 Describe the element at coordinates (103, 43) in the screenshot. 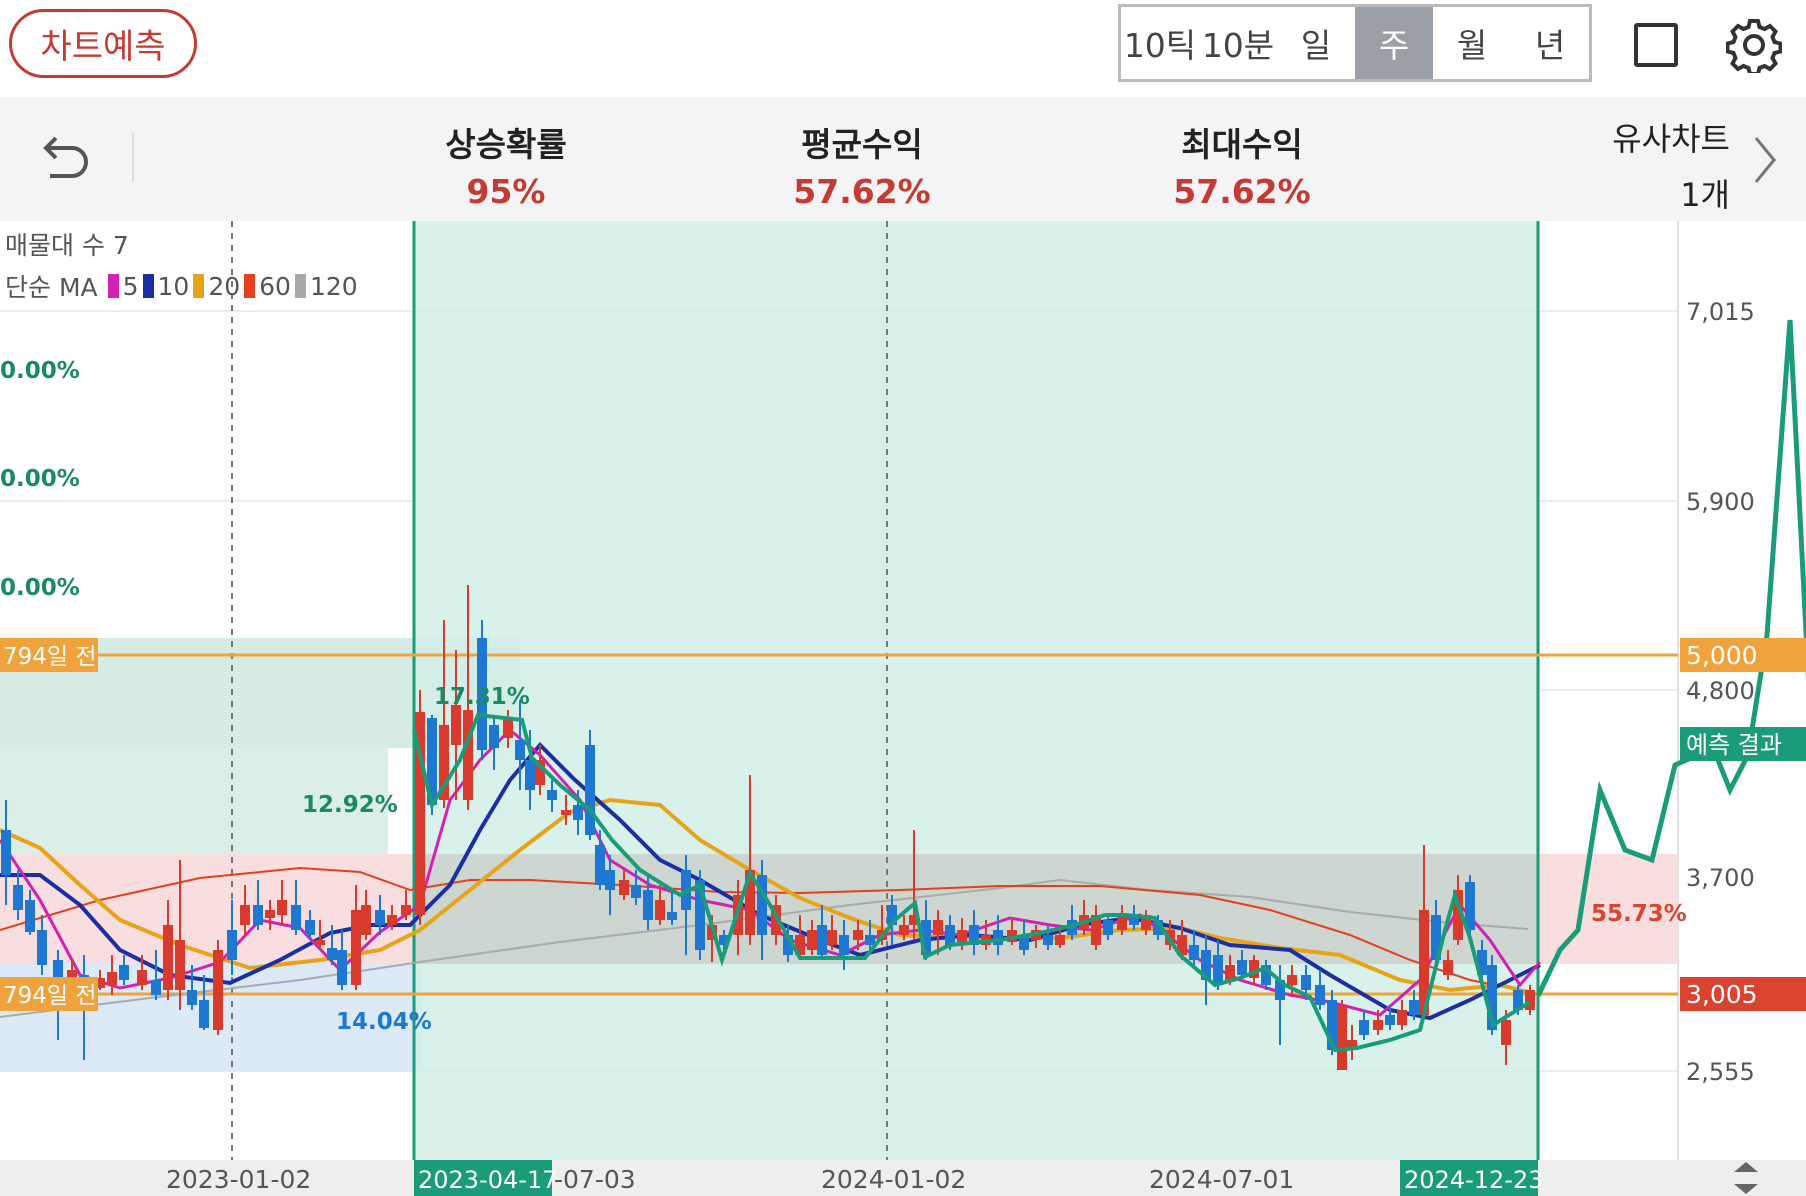

I see `chart-predict-button: 차트예측` at that location.